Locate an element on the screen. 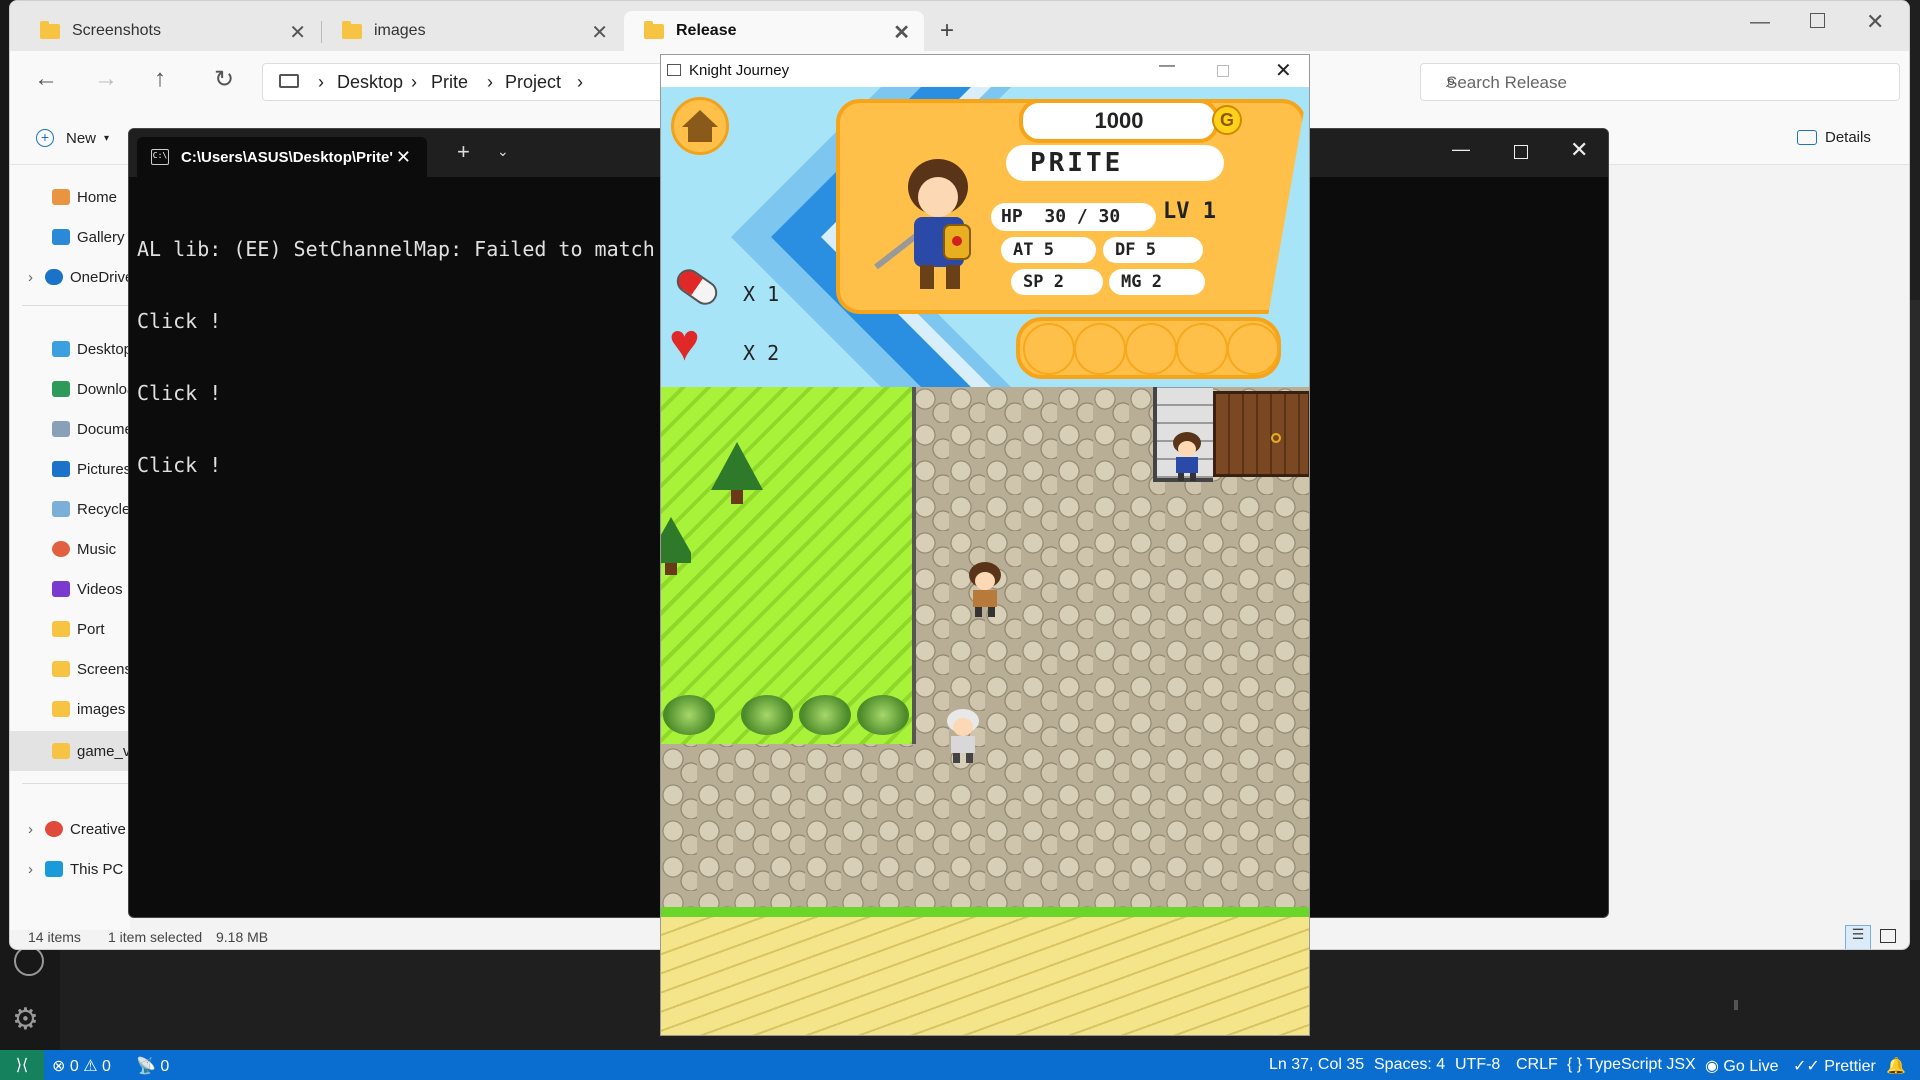  indentation-status: Spaces: 4 is located at coordinates (1409, 1065).